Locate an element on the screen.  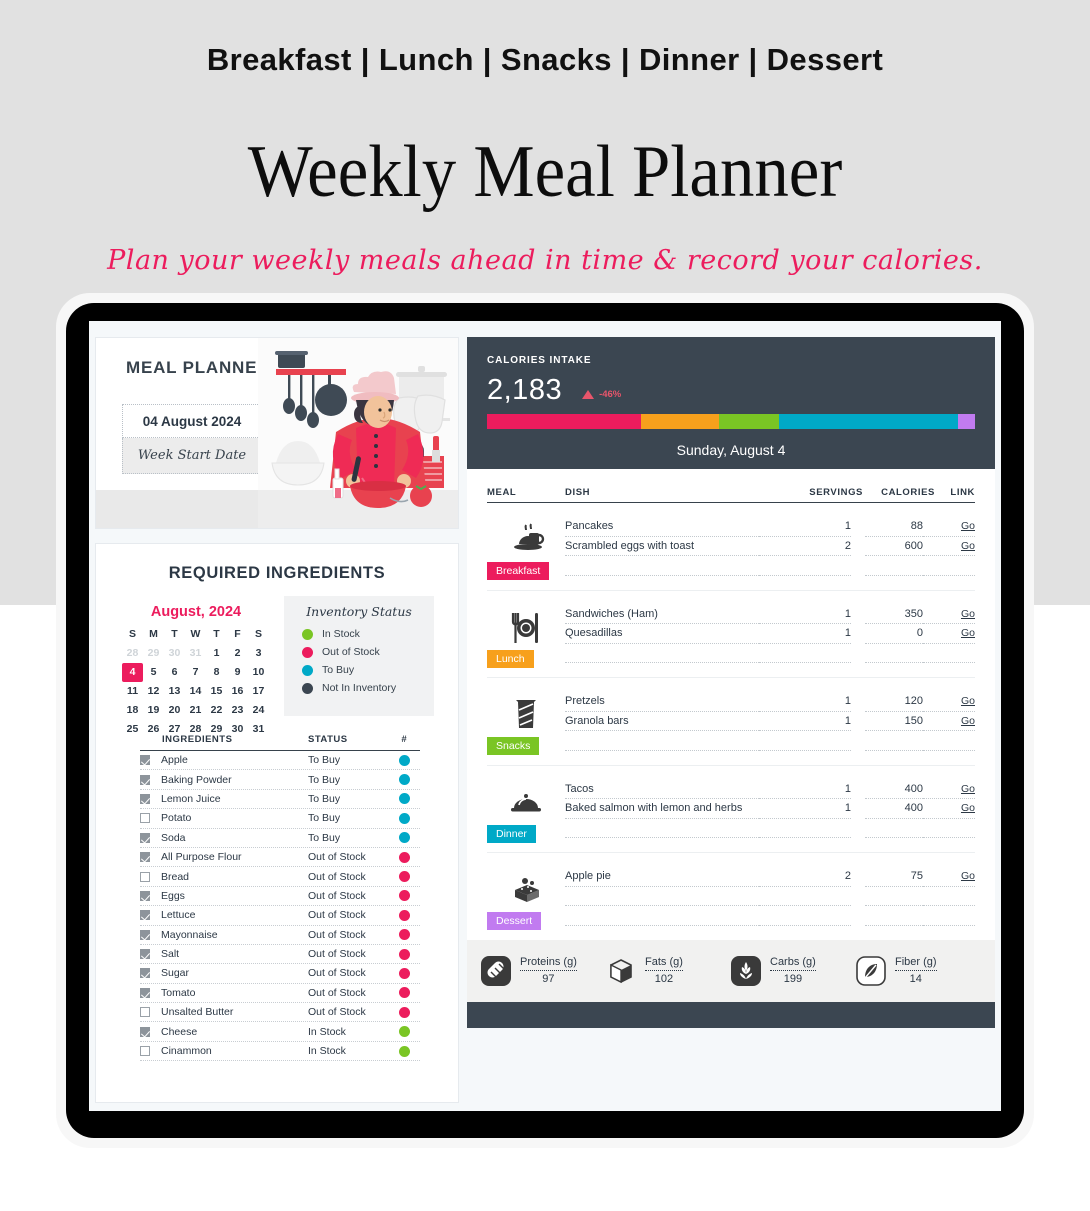
dish-name: Pretzels is located at coordinates (662, 702).